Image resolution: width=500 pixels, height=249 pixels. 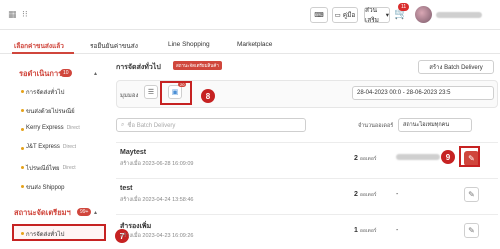 I want to click on active-tab-indicator, so click(x=43, y=53).